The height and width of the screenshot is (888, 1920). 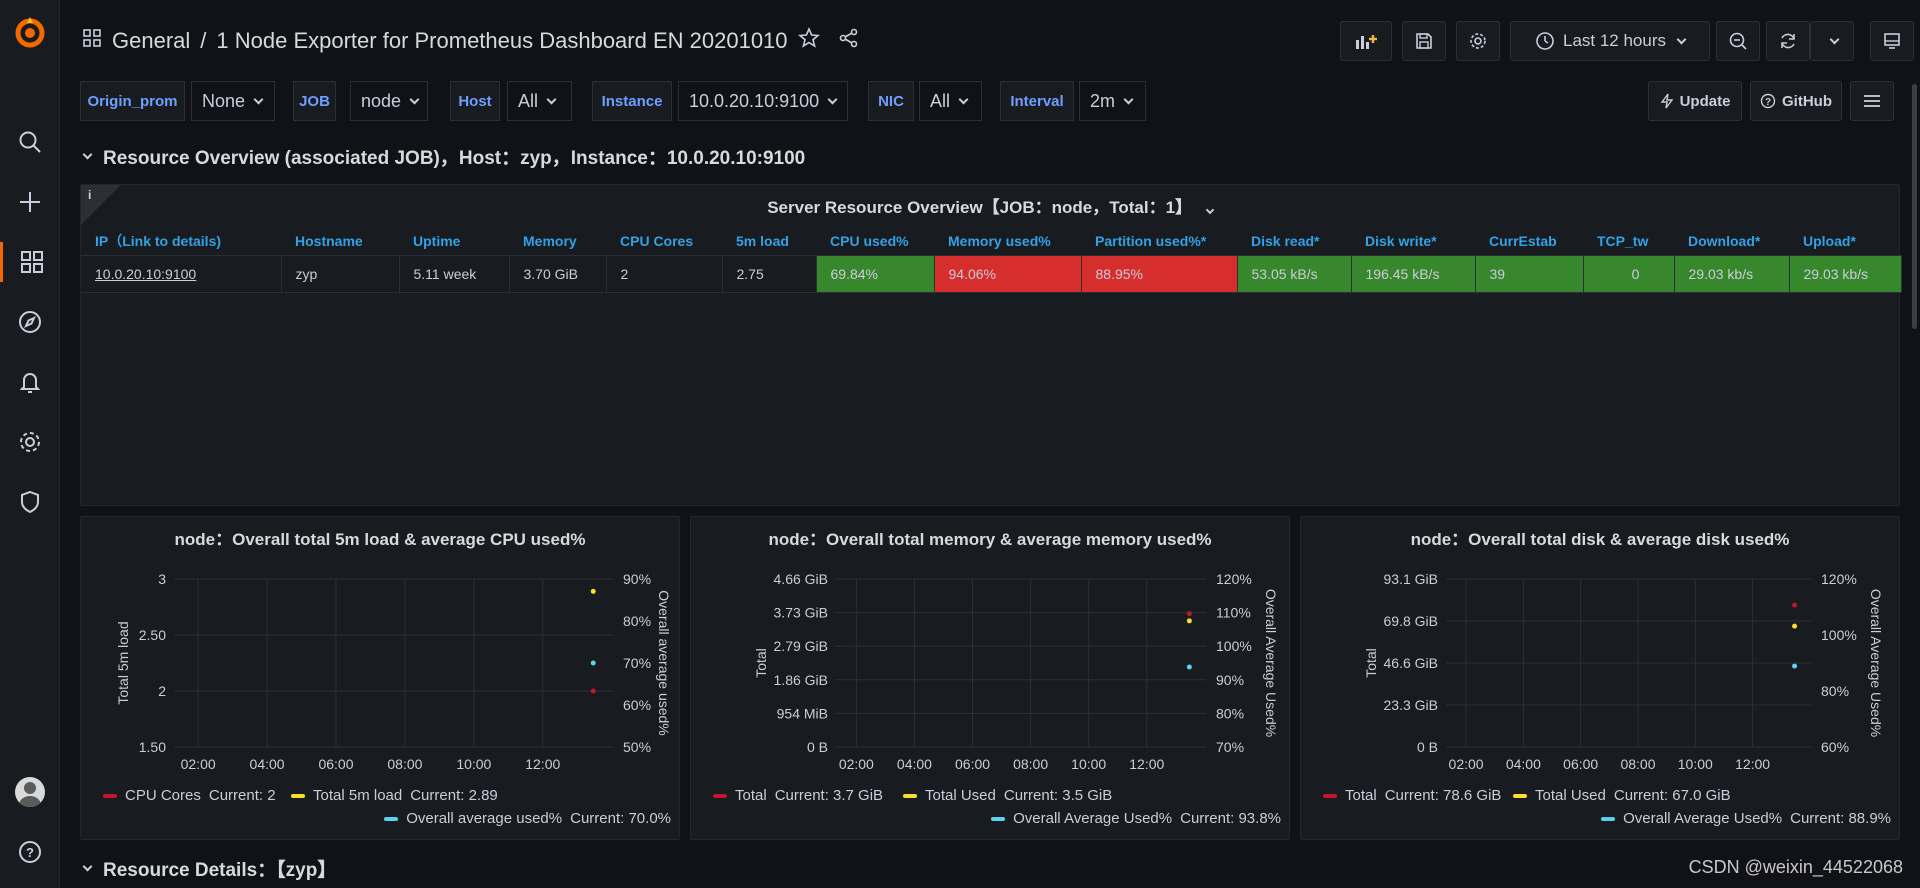 What do you see at coordinates (1411, 579) in the screenshot?
I see `y-left-tick-label: 93.1 GiB` at bounding box center [1411, 579].